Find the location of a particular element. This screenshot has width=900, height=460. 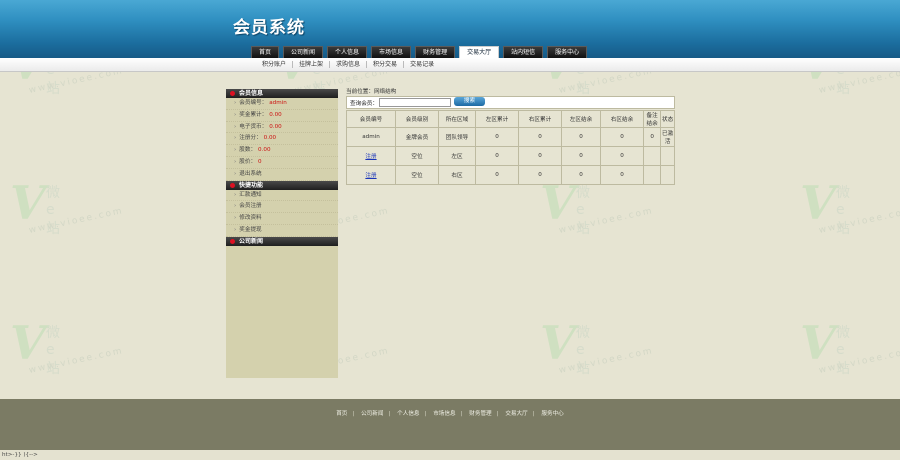

subnav-item: 交易记录 is located at coordinates (422, 64).